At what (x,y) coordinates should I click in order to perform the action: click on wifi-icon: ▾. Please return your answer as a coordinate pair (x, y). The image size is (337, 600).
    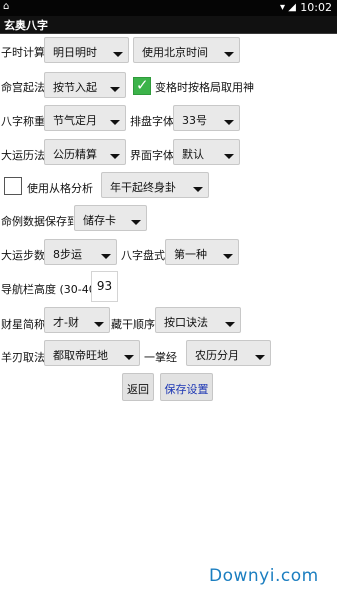
    Looking at the image, I should click on (282, 7).